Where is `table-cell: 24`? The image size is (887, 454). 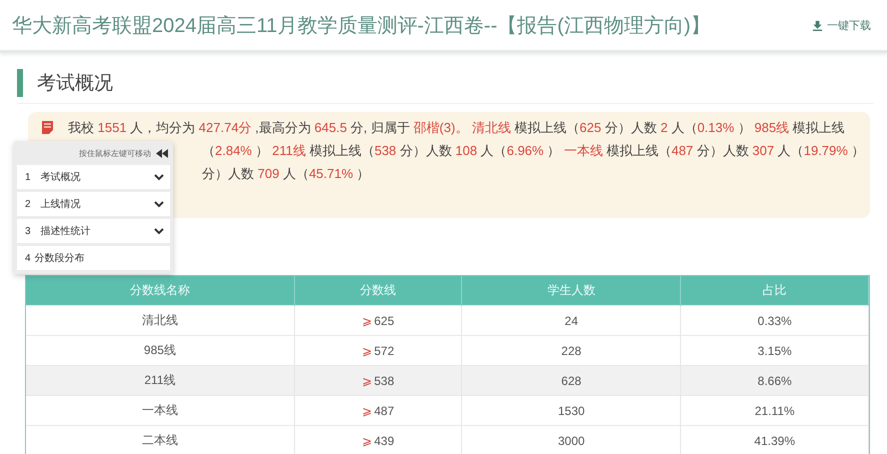 table-cell: 24 is located at coordinates (571, 321).